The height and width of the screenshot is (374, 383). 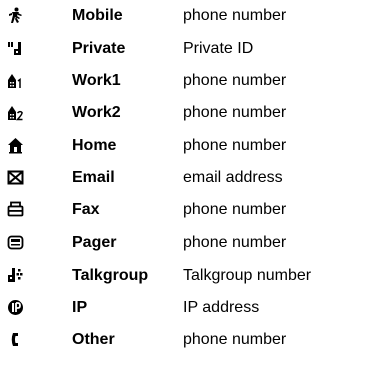 What do you see at coordinates (15, 15) in the screenshot?
I see `mobile-icon` at bounding box center [15, 15].